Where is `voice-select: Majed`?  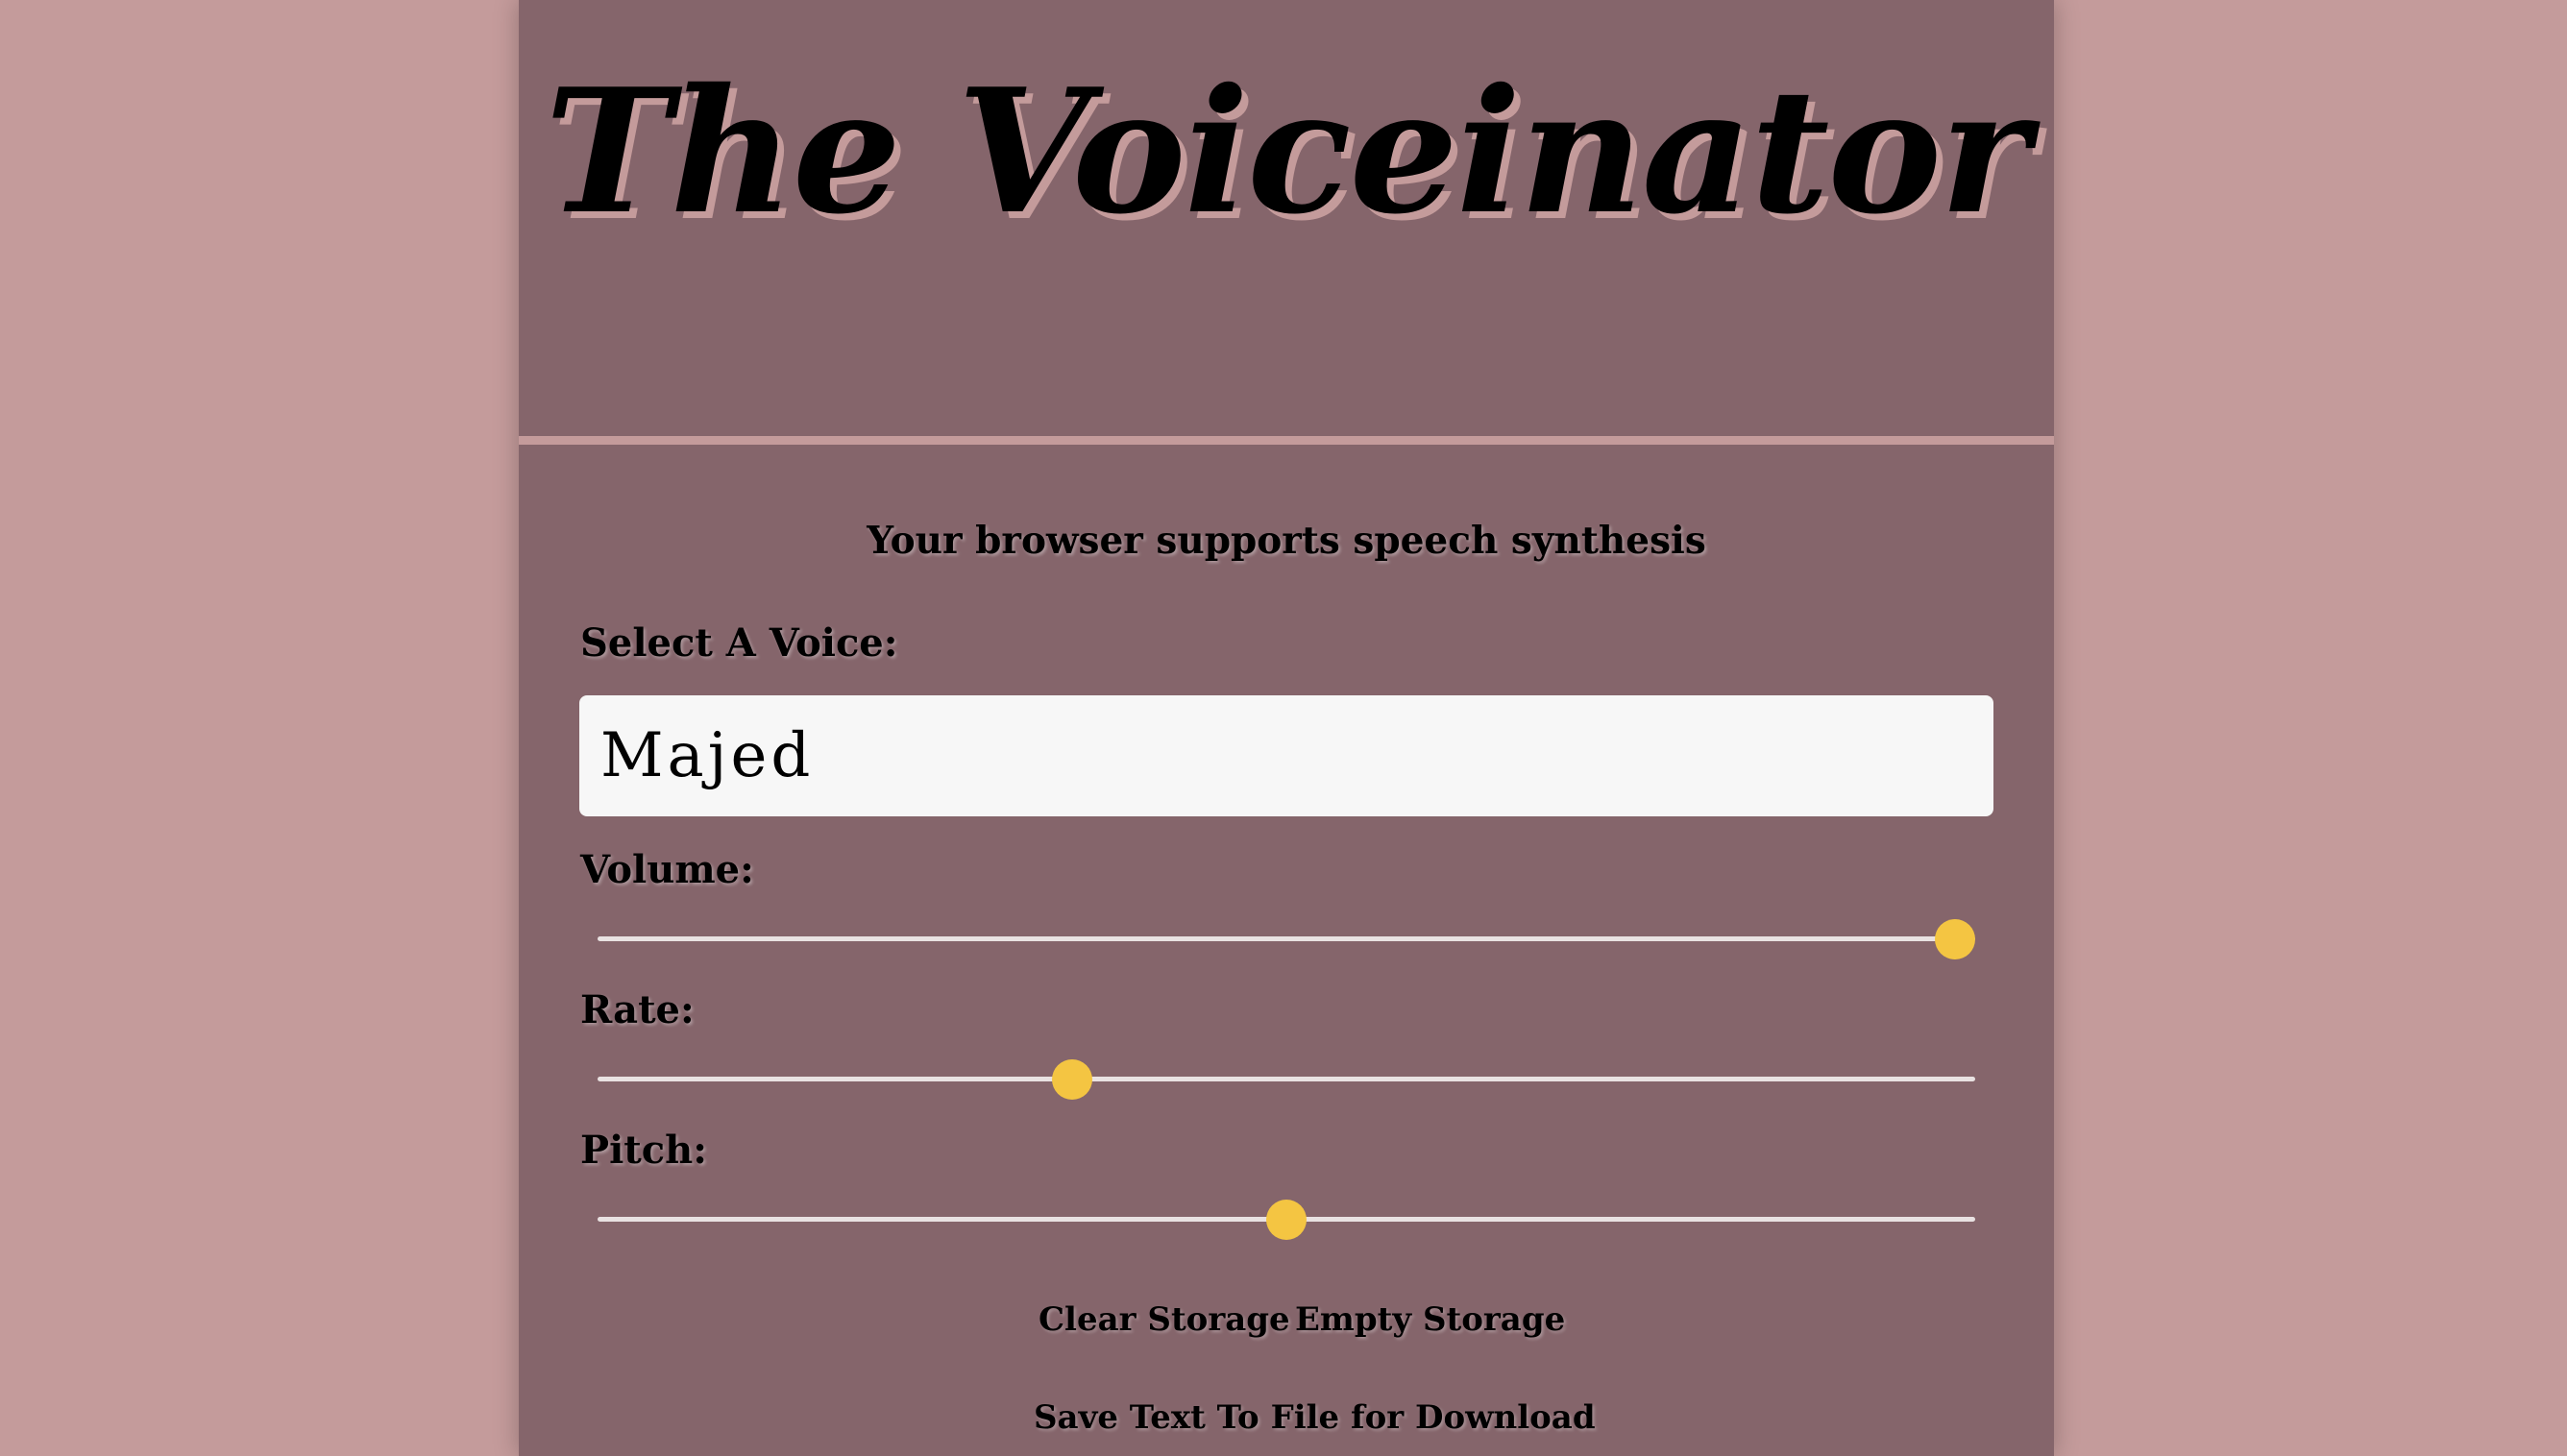
voice-select: Majed is located at coordinates (1286, 756).